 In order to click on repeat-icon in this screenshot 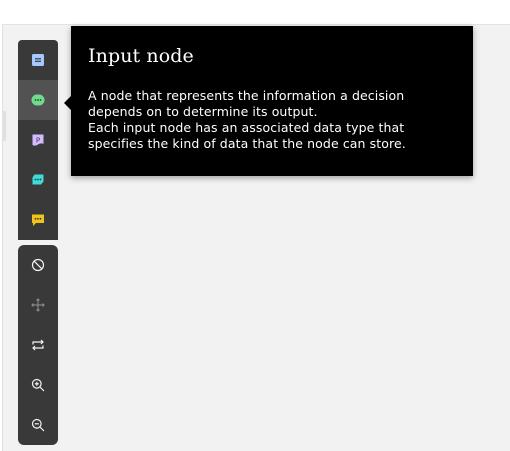, I will do `click(38, 345)`.